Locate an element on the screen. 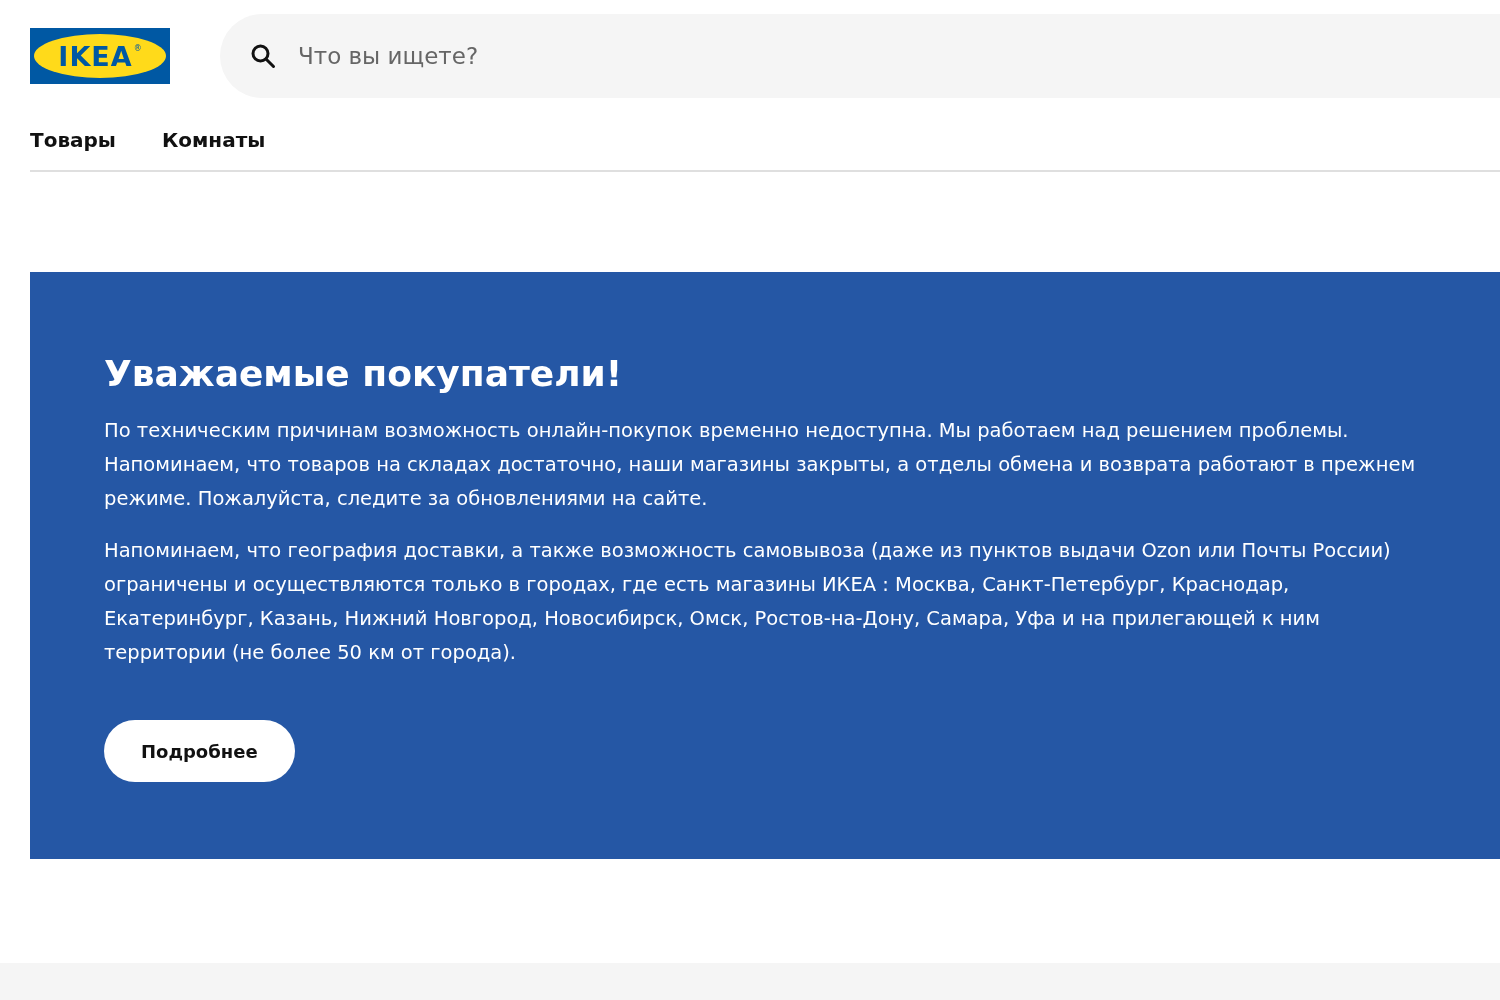 The height and width of the screenshot is (1000, 1500). search-input: Что вы ищете? is located at coordinates (898, 56).